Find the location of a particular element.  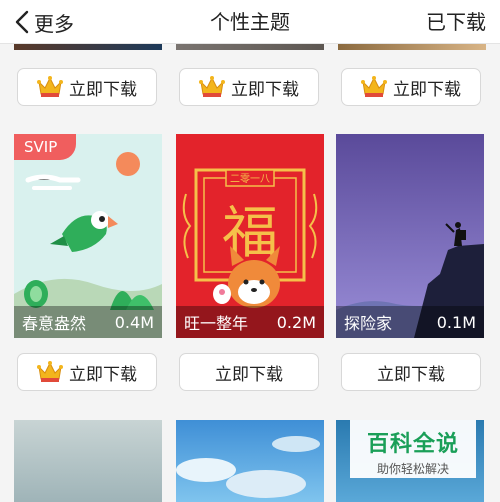

page-title: 个性主题 is located at coordinates (250, 22).